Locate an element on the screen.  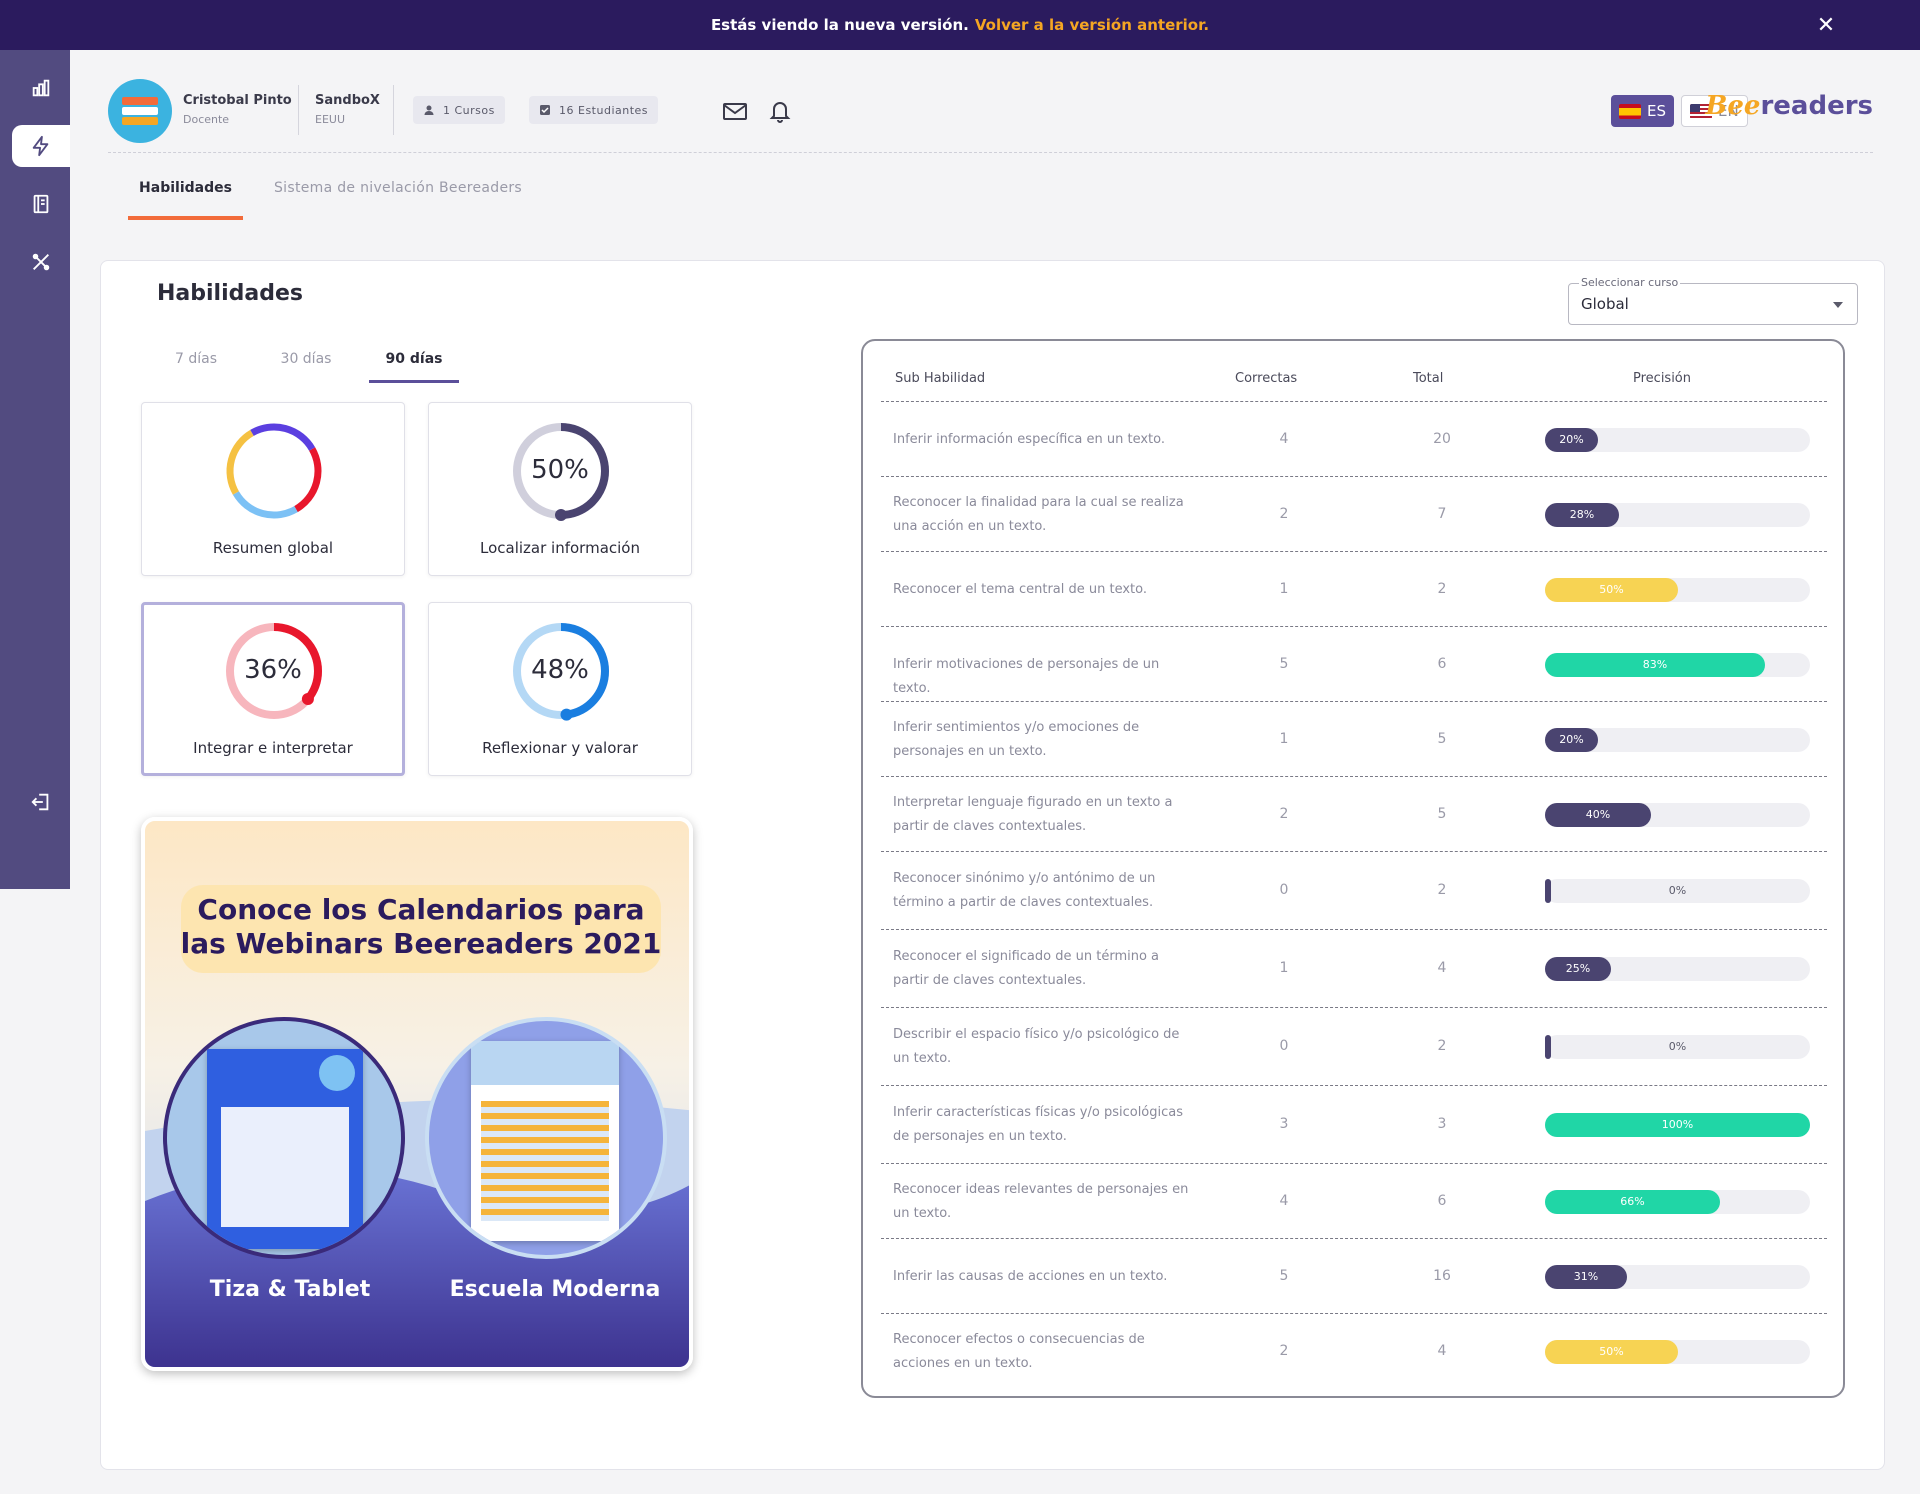
sidebar-item-skills is located at coordinates (41, 146).